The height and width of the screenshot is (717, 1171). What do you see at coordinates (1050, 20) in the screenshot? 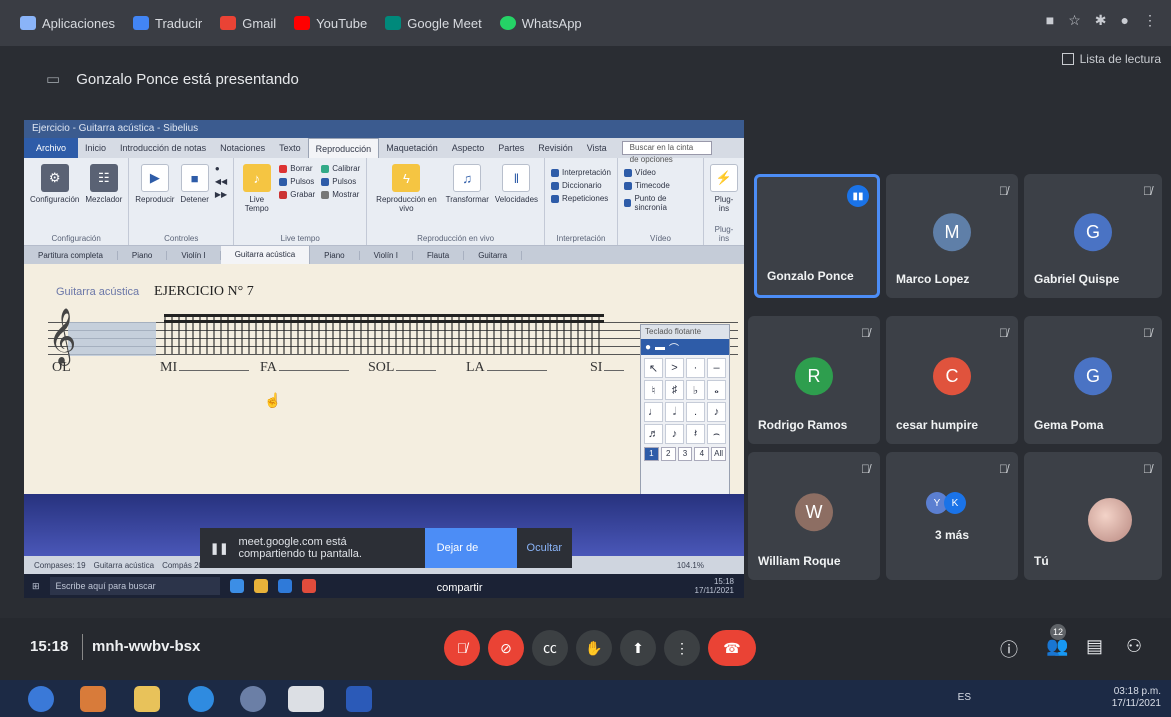
I see `extension-icon: ■` at bounding box center [1050, 20].